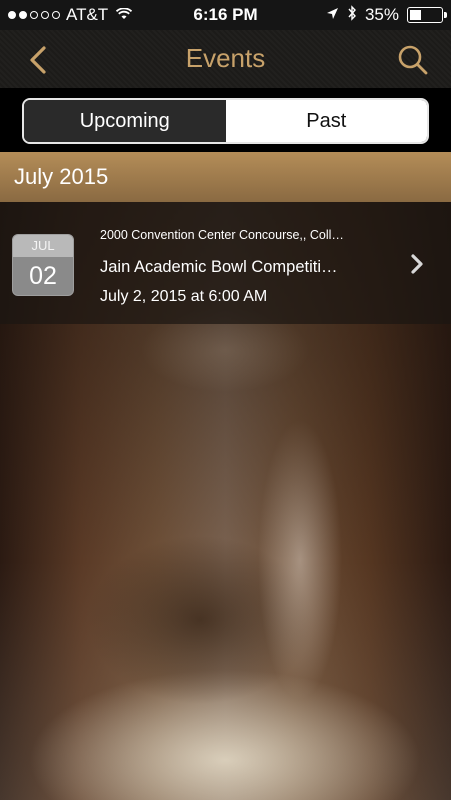 The height and width of the screenshot is (800, 451). Describe the element at coordinates (427, 15) in the screenshot. I see `battery-icon` at that location.